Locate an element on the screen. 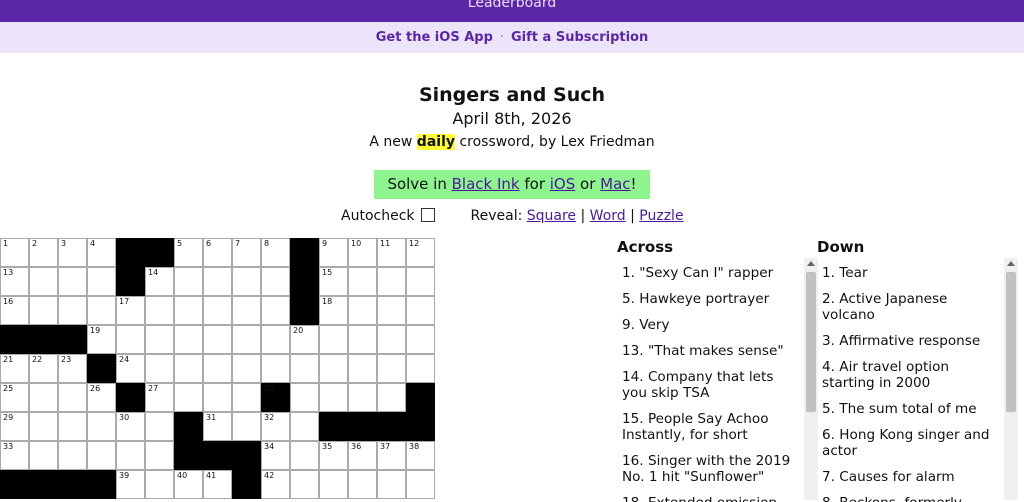  ios-app-link: Get the iOS App is located at coordinates (434, 37).